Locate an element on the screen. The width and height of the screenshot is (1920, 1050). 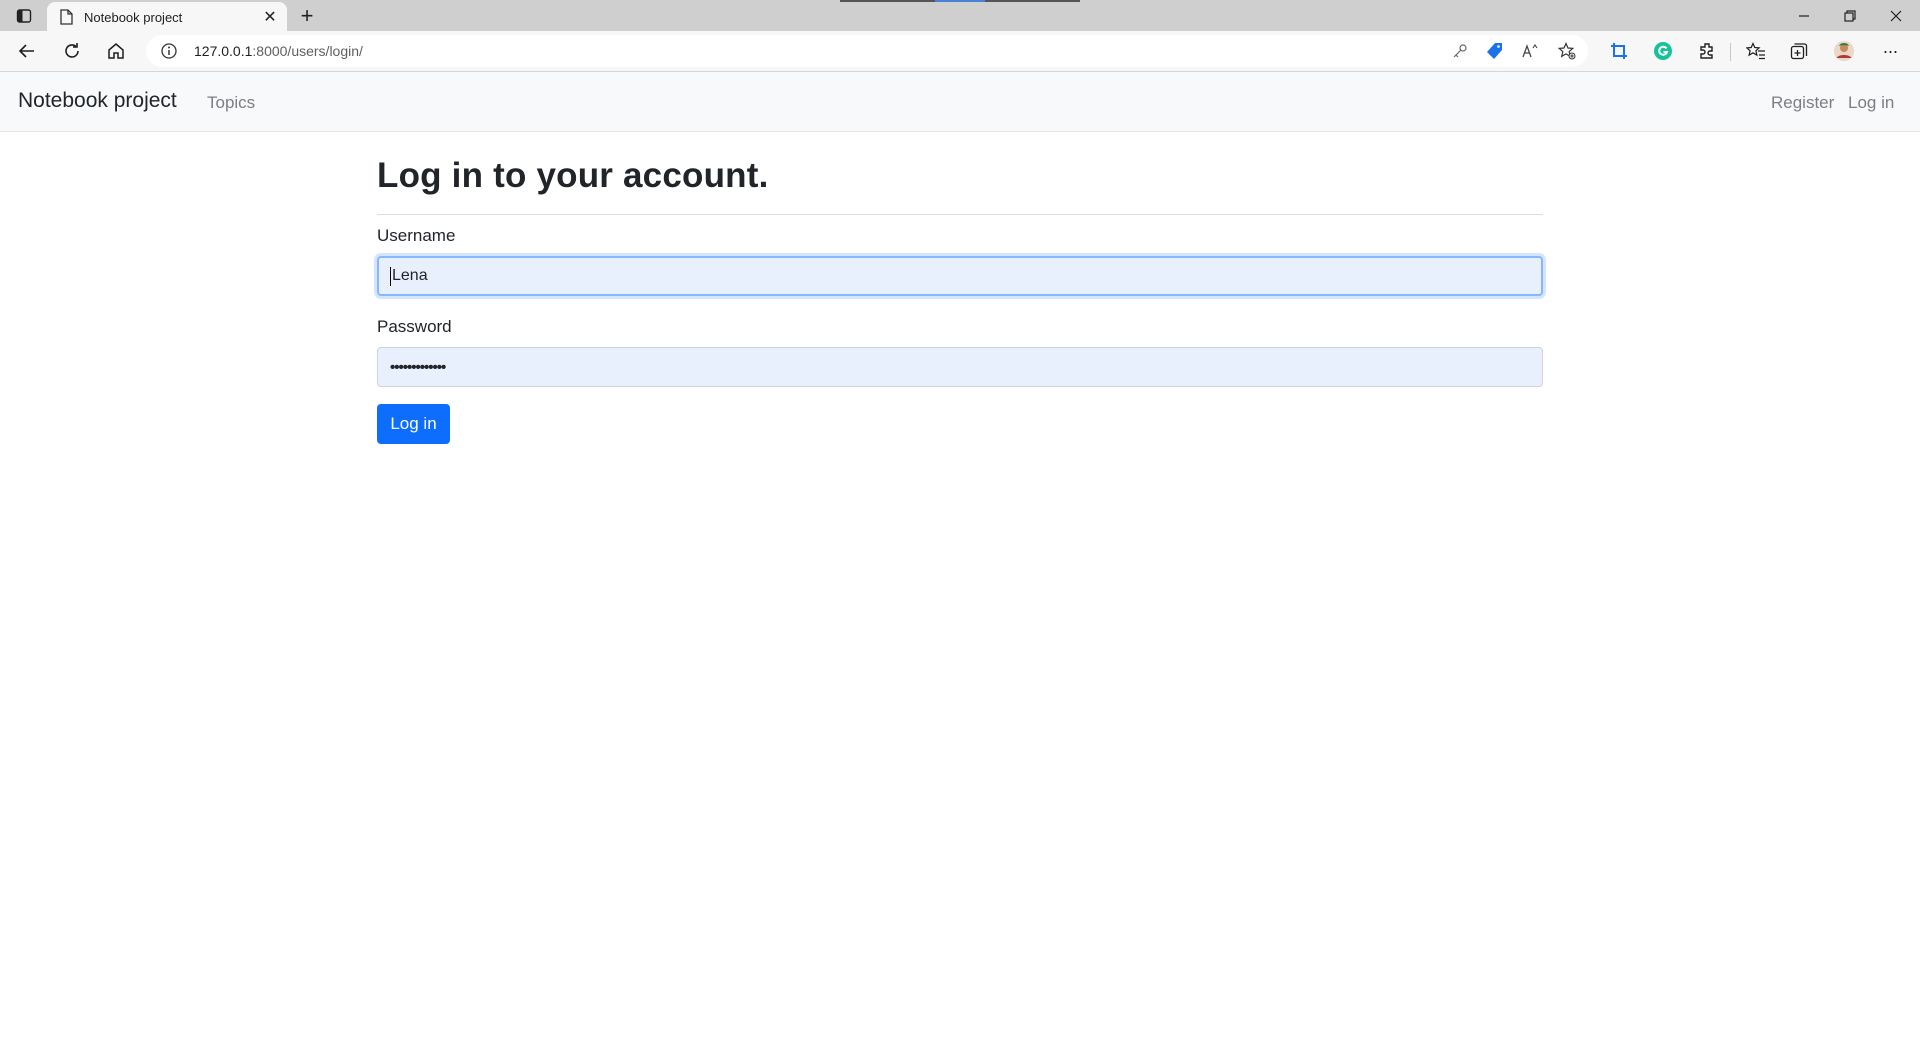
more-options-icon: ··· is located at coordinates (1890, 51).